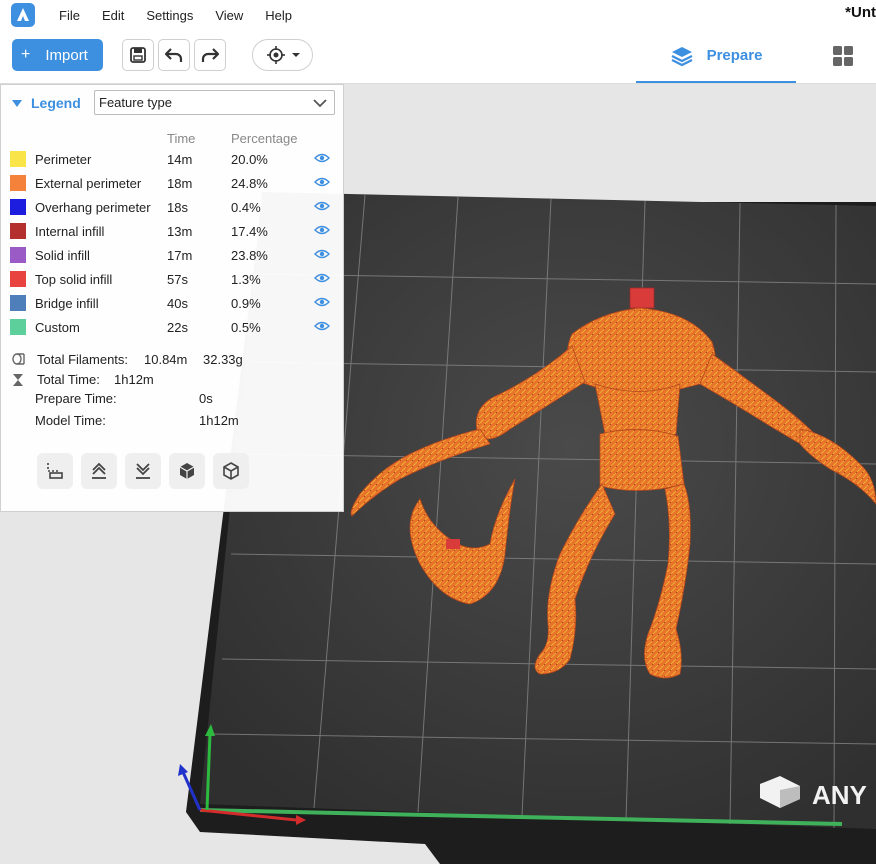  I want to click on legend-row: Top solid infill 57s 1.3%, so click(173, 281).